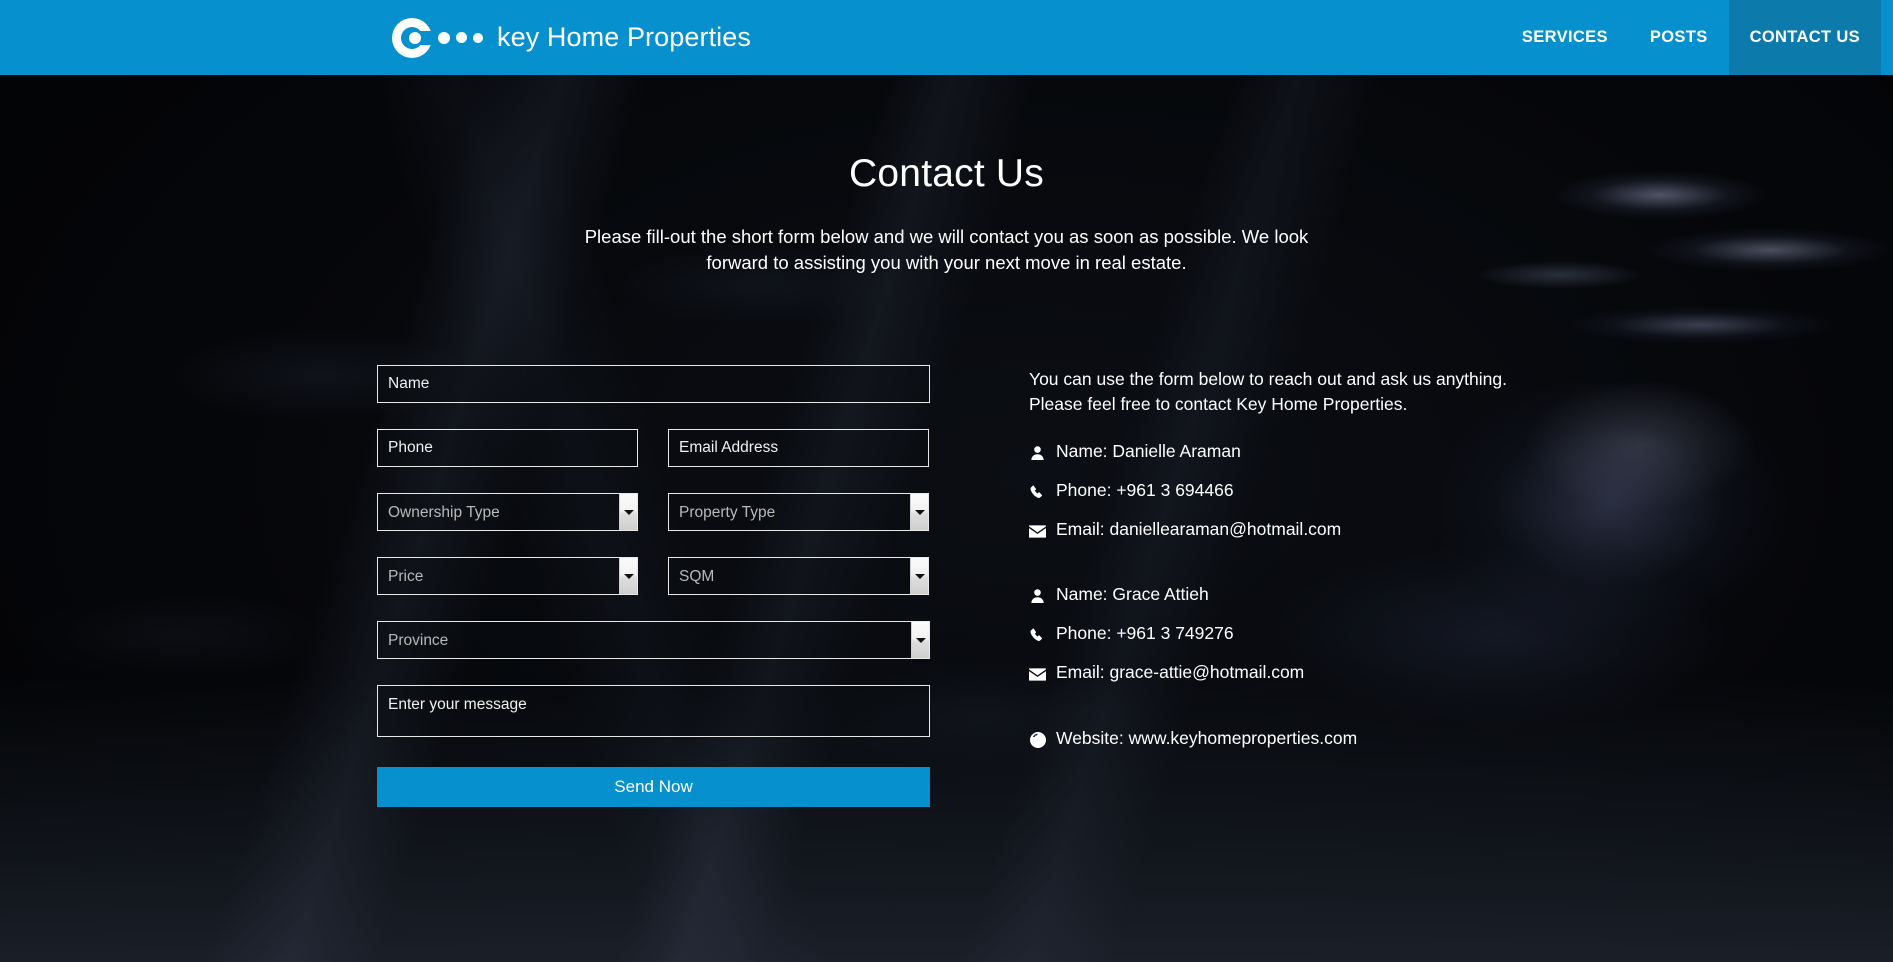 This screenshot has width=1893, height=962. Describe the element at coordinates (653, 576) in the screenshot. I see `form-row-price-sqm: Price SQM` at that location.